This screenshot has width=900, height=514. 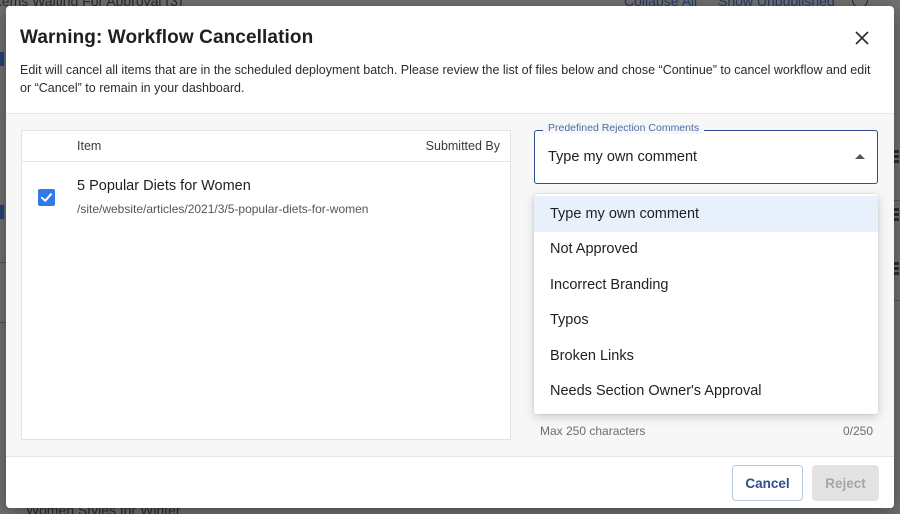 I want to click on close-button, so click(x=862, y=38).